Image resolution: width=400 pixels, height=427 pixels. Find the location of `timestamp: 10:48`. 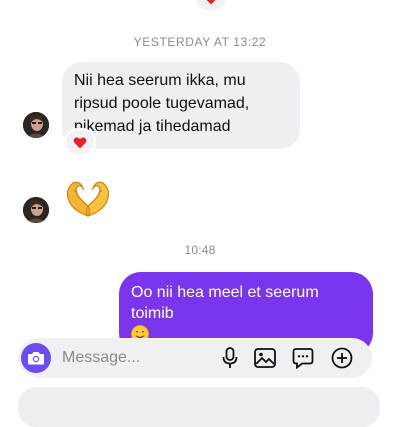

timestamp: 10:48 is located at coordinates (200, 250).